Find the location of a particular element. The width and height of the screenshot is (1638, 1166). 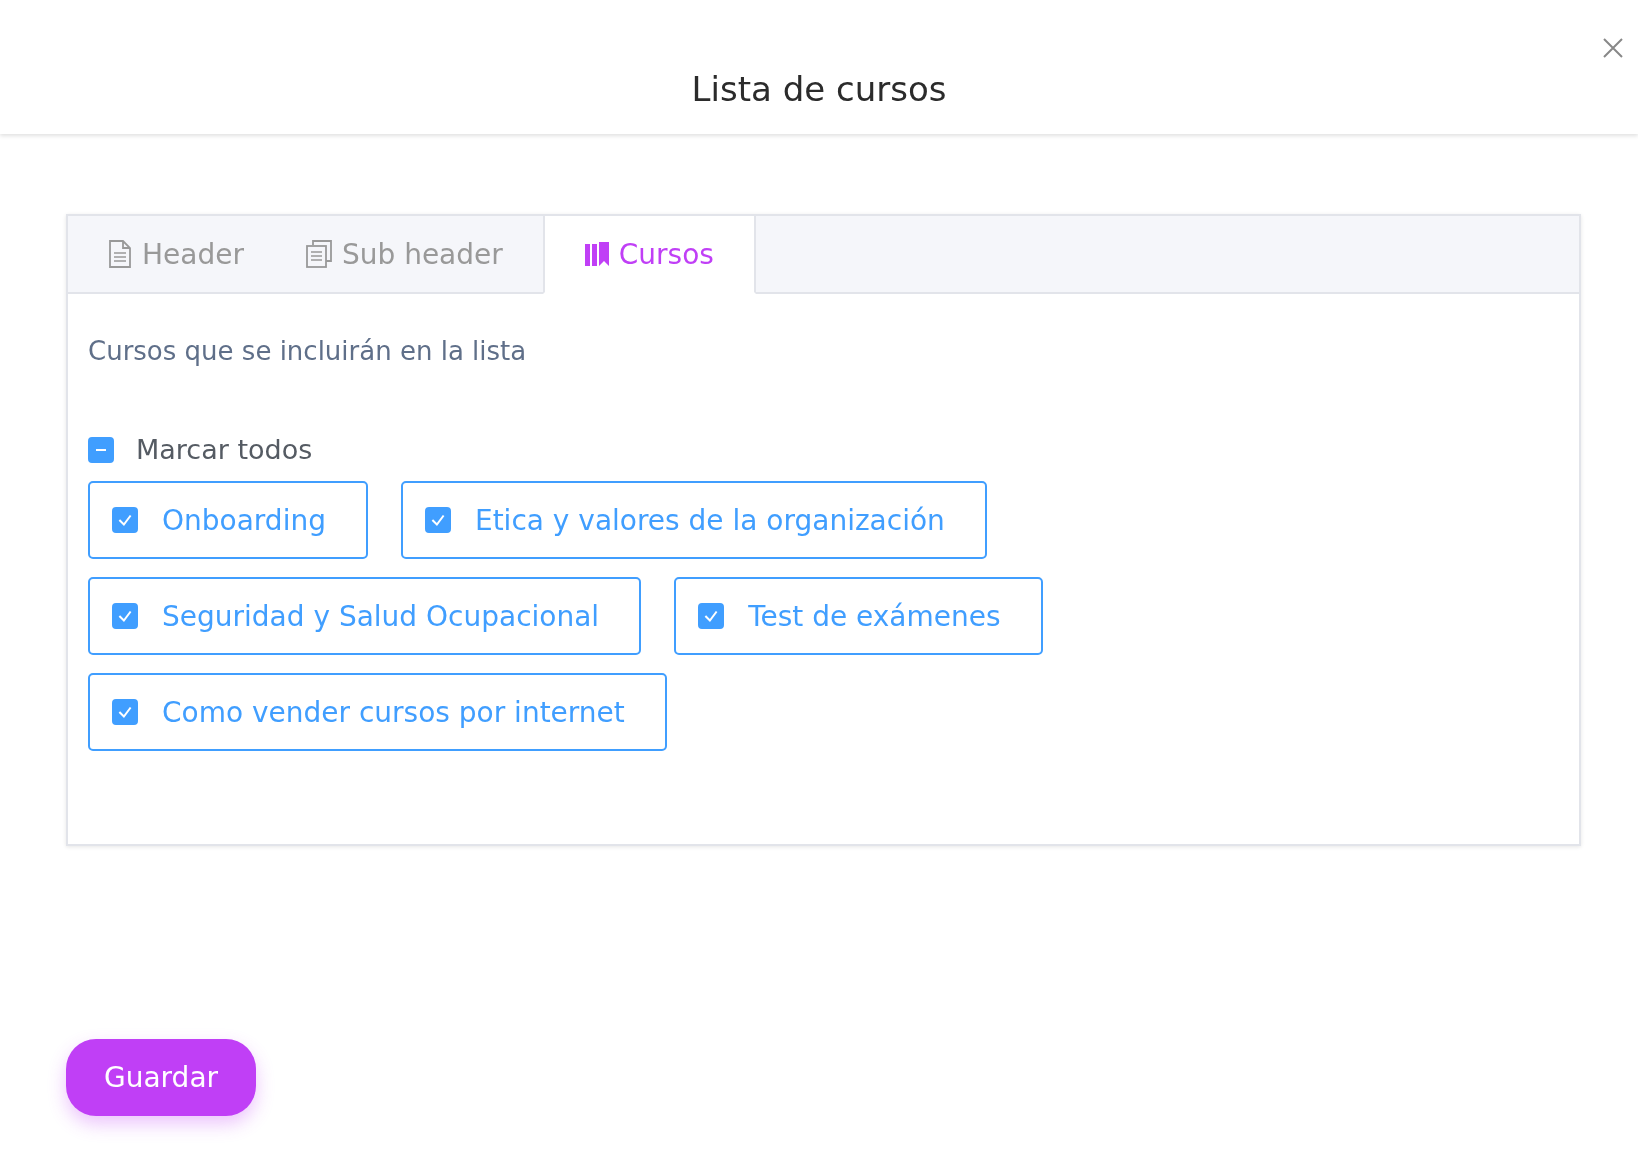

documents-icon is located at coordinates (318, 254).